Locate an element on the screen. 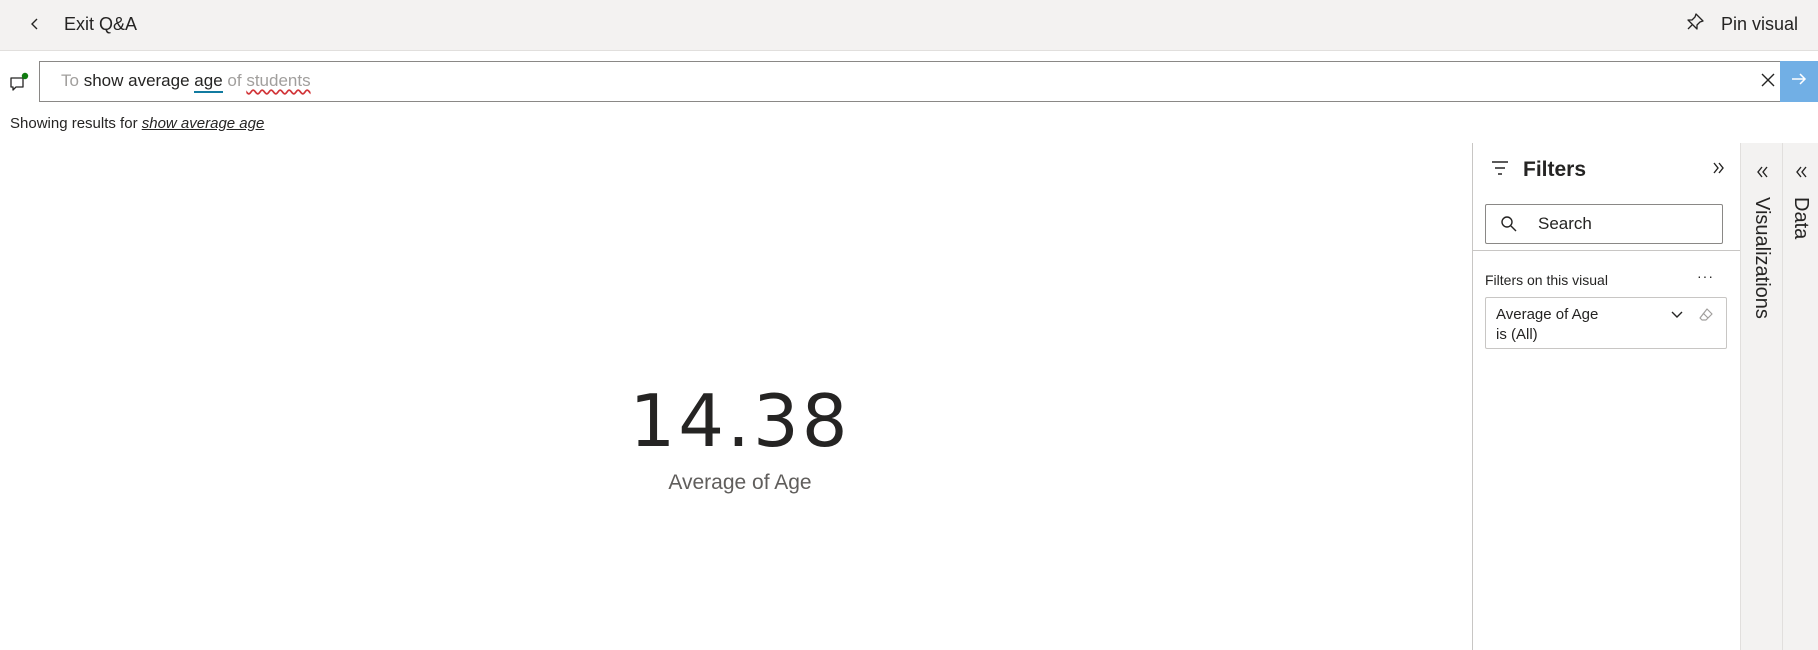  search-icon is located at coordinates (1509, 224).